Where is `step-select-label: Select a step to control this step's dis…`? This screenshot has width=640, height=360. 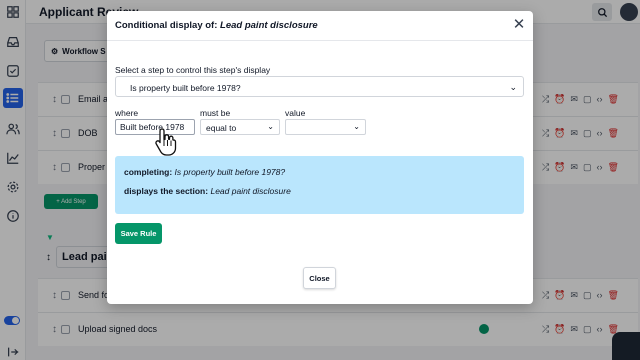
step-select-label: Select a step to control this step's dis… is located at coordinates (193, 70).